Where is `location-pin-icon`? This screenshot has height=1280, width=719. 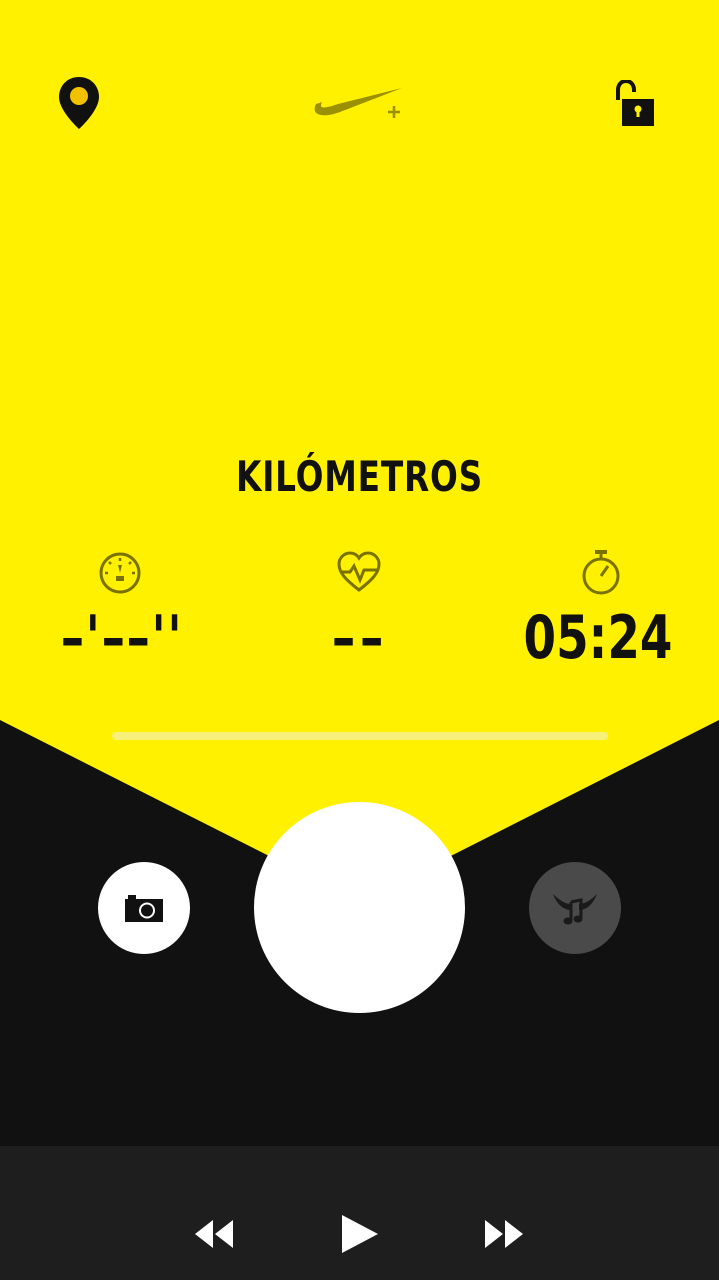 location-pin-icon is located at coordinates (79, 103).